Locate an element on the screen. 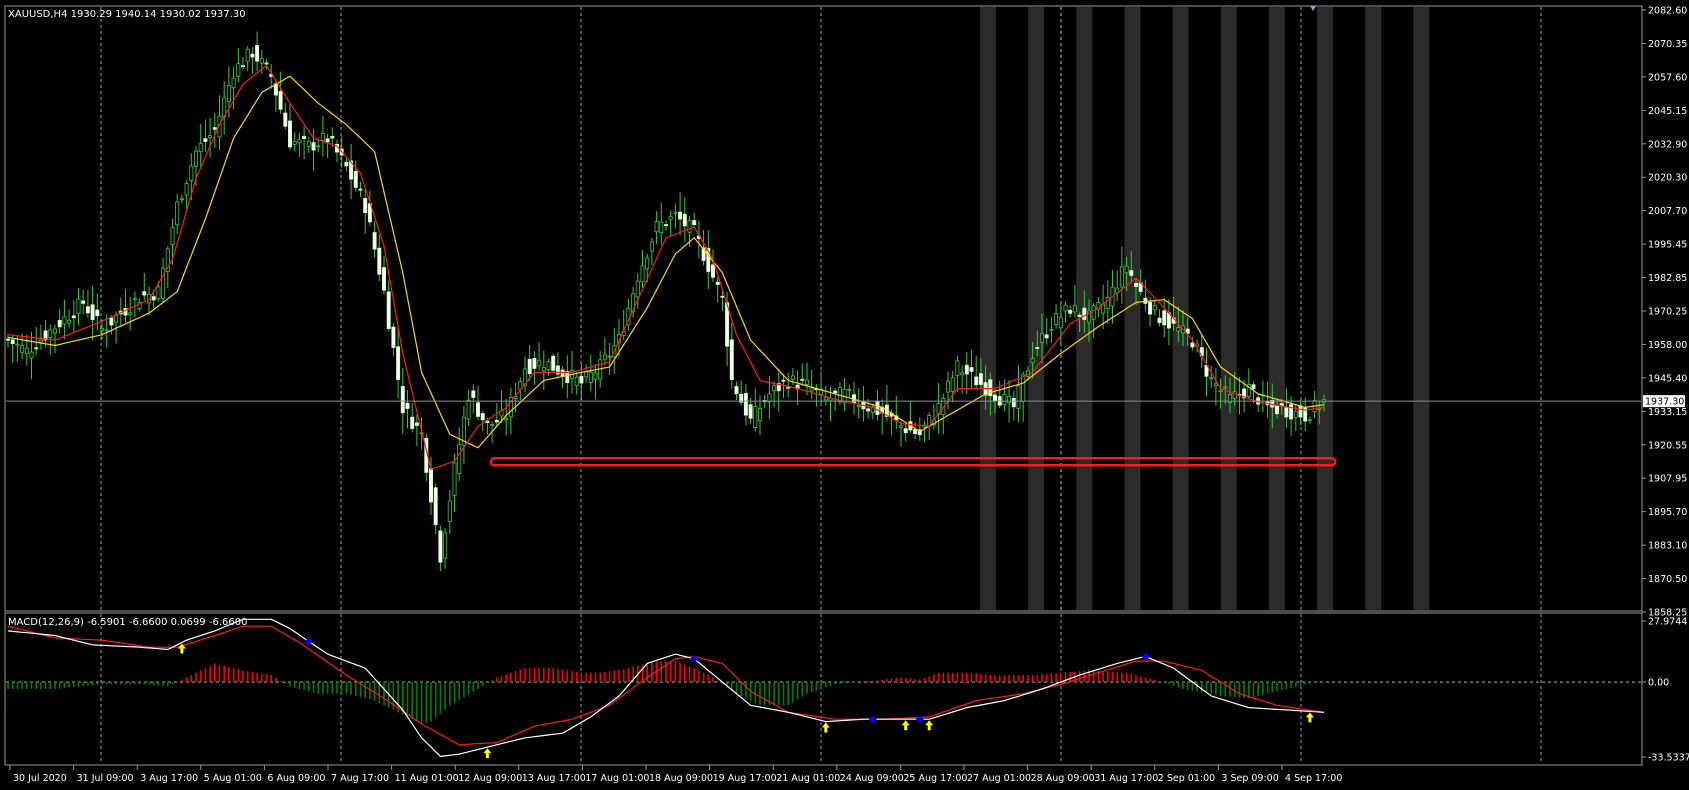 The image size is (1689, 790). price-tick-label: 2032.90 is located at coordinates (1667, 144).